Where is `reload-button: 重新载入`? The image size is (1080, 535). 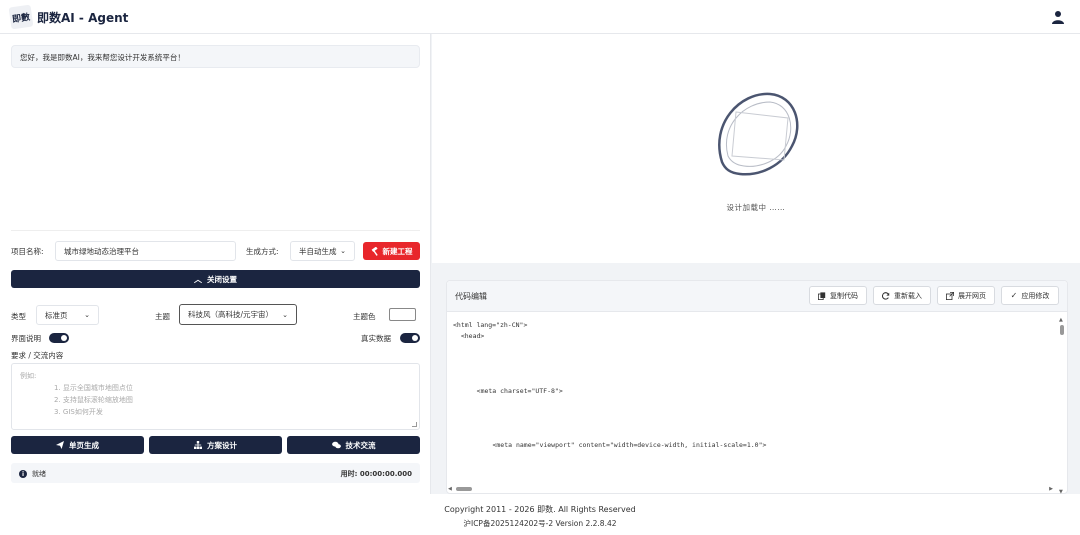 reload-button: 重新载入 is located at coordinates (902, 295).